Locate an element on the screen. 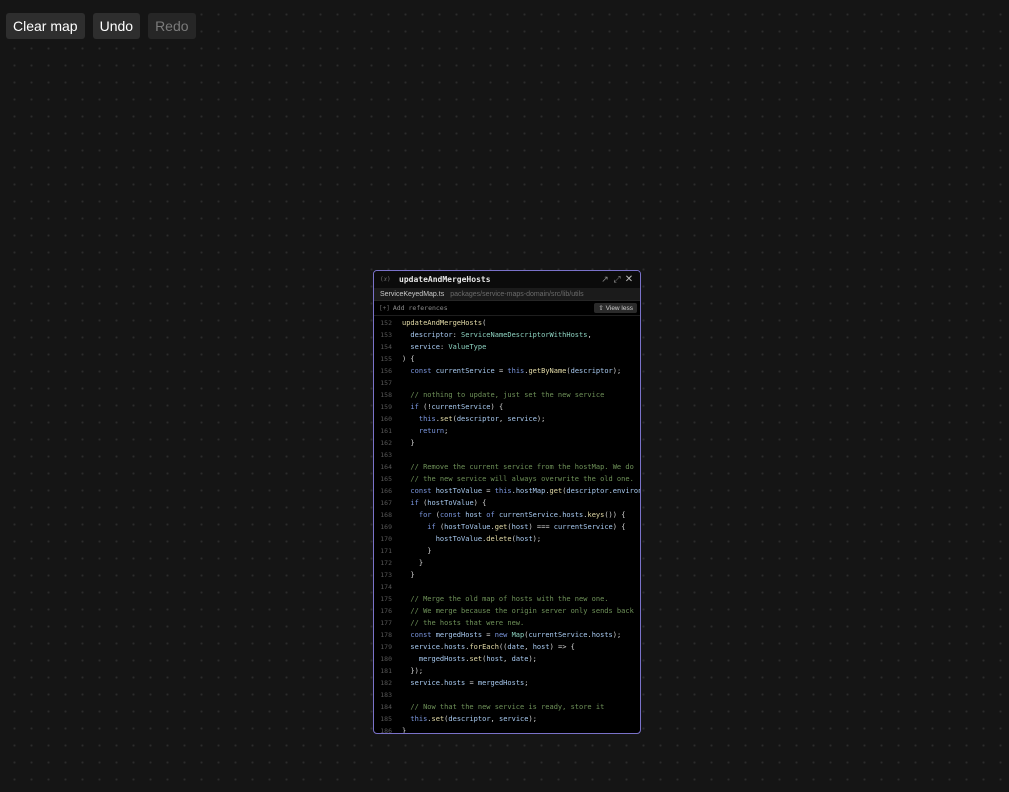  code-line: 167 if (hostToValue) { is located at coordinates (507, 503).